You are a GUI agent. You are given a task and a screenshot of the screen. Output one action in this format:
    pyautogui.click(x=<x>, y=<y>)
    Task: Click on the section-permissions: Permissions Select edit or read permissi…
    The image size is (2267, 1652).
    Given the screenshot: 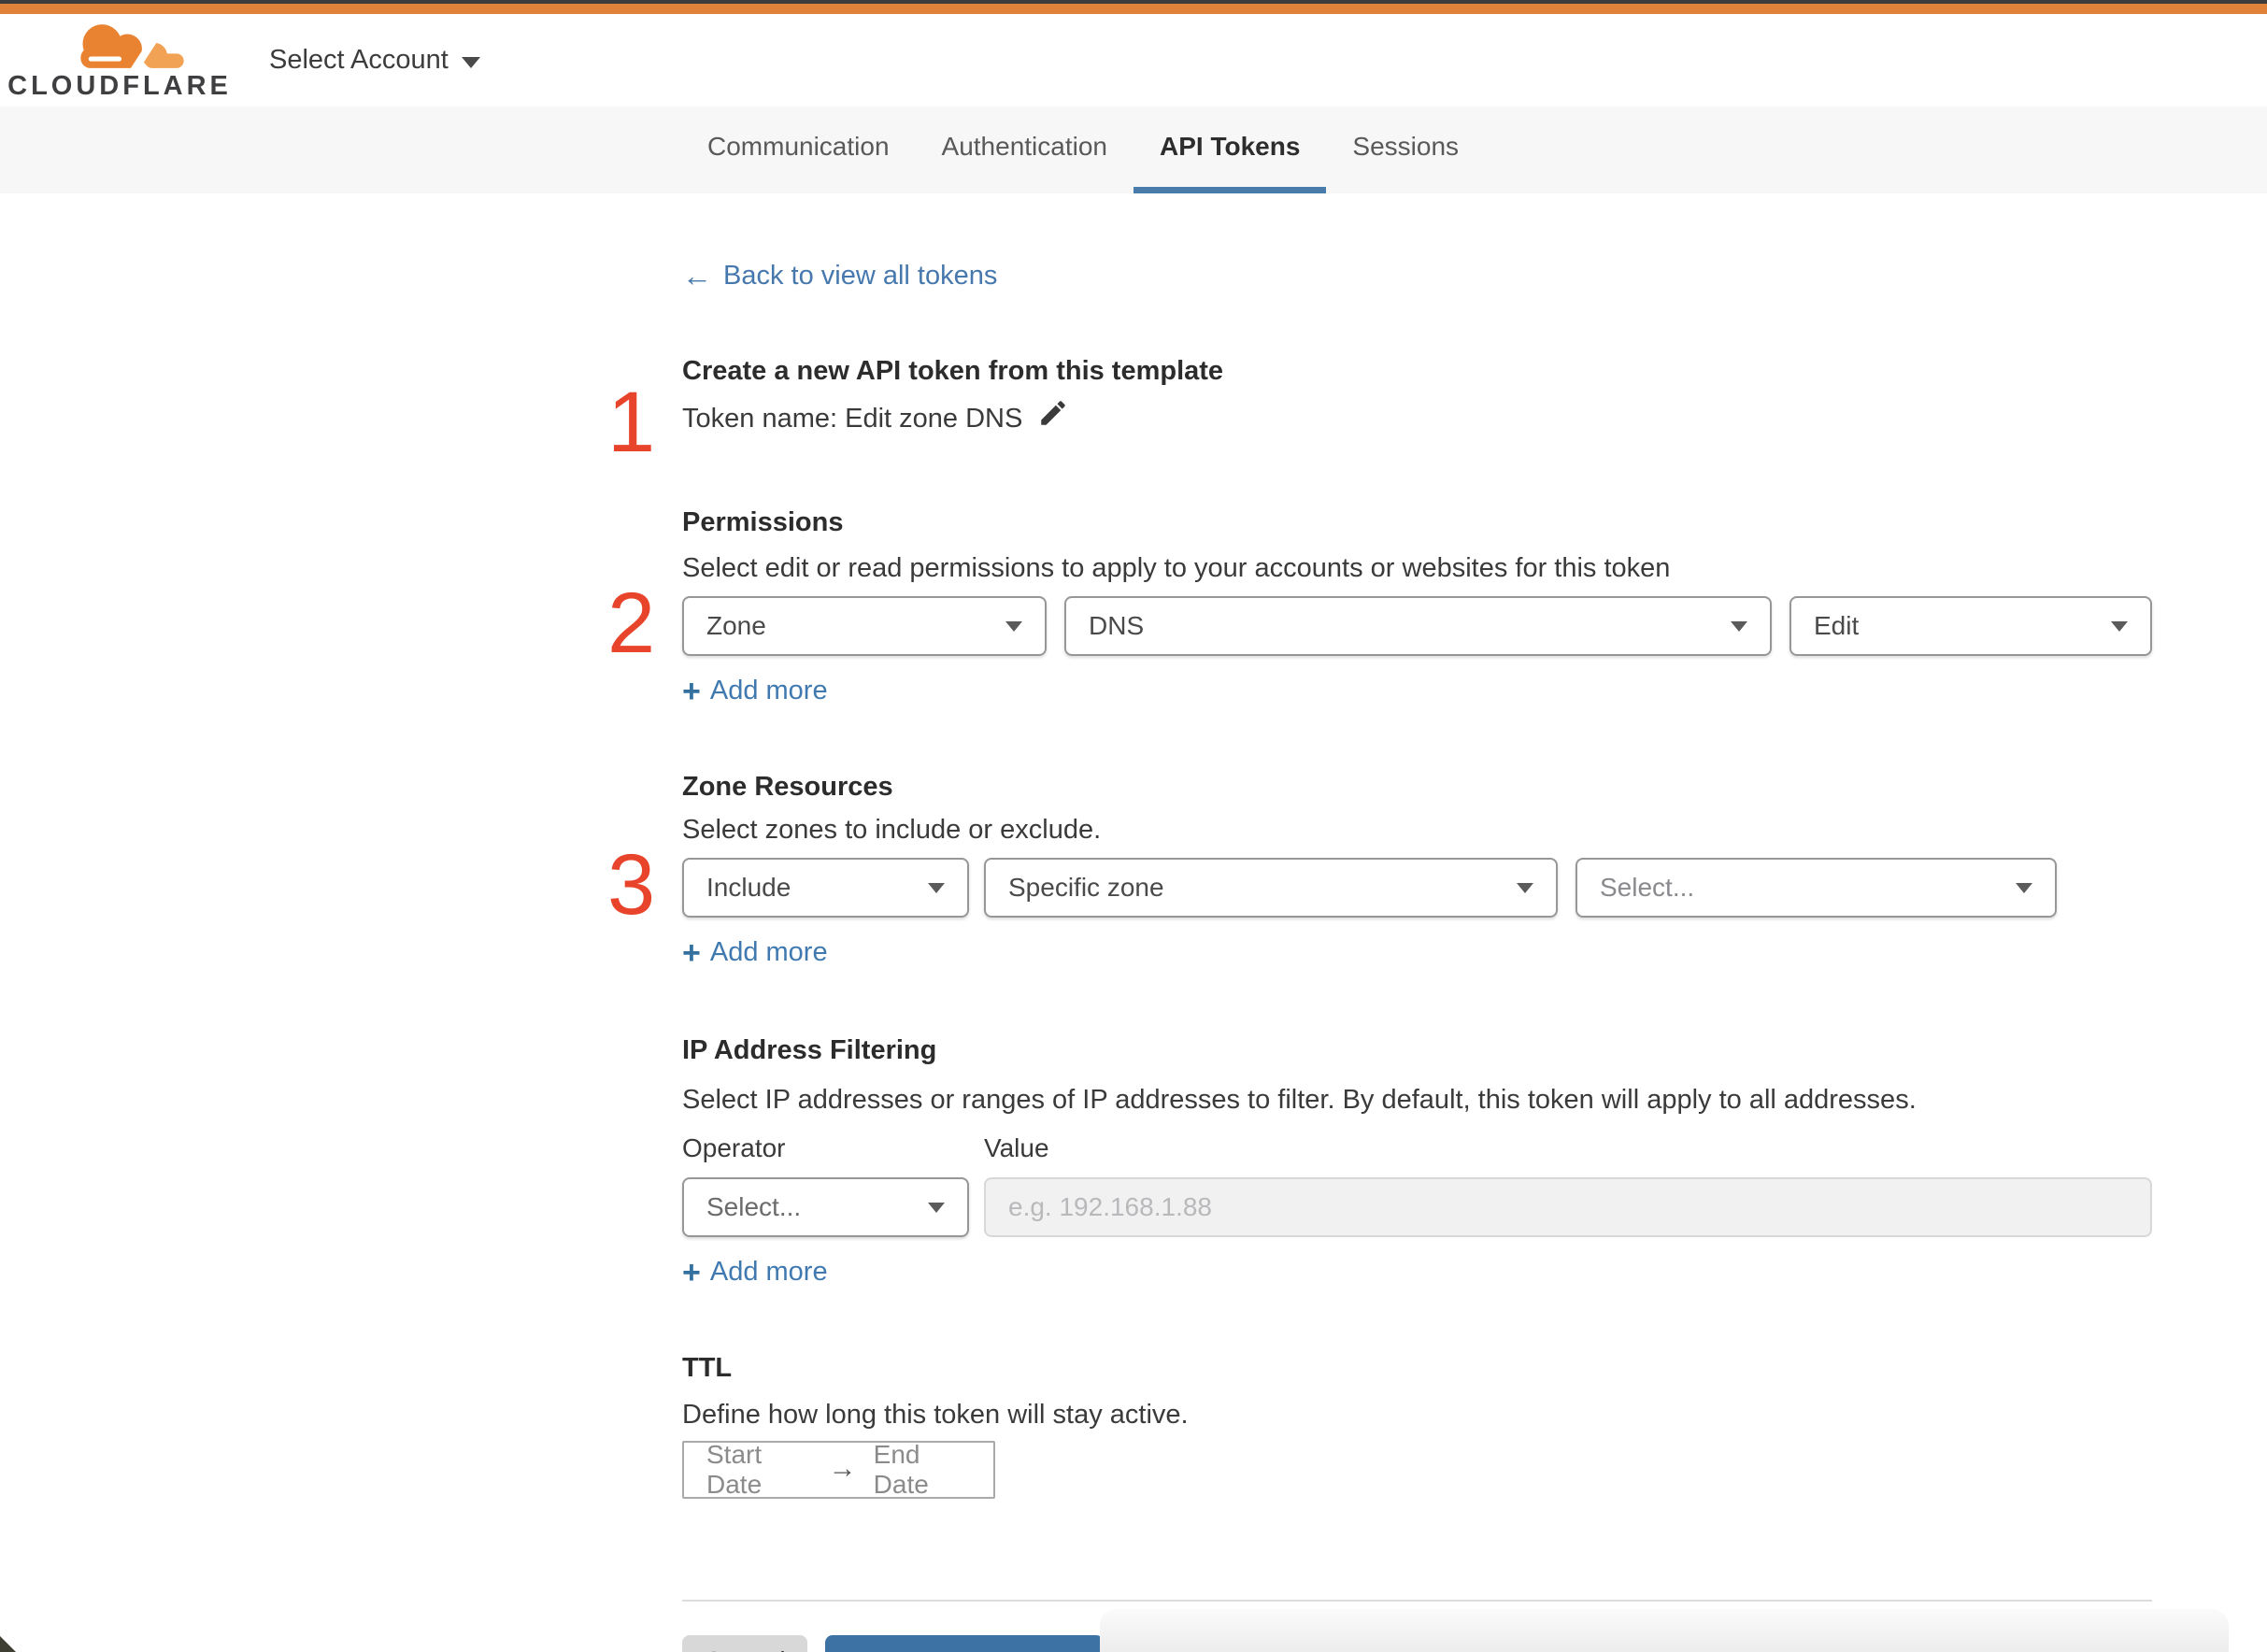 What is the action you would take?
    pyautogui.click(x=1437, y=608)
    